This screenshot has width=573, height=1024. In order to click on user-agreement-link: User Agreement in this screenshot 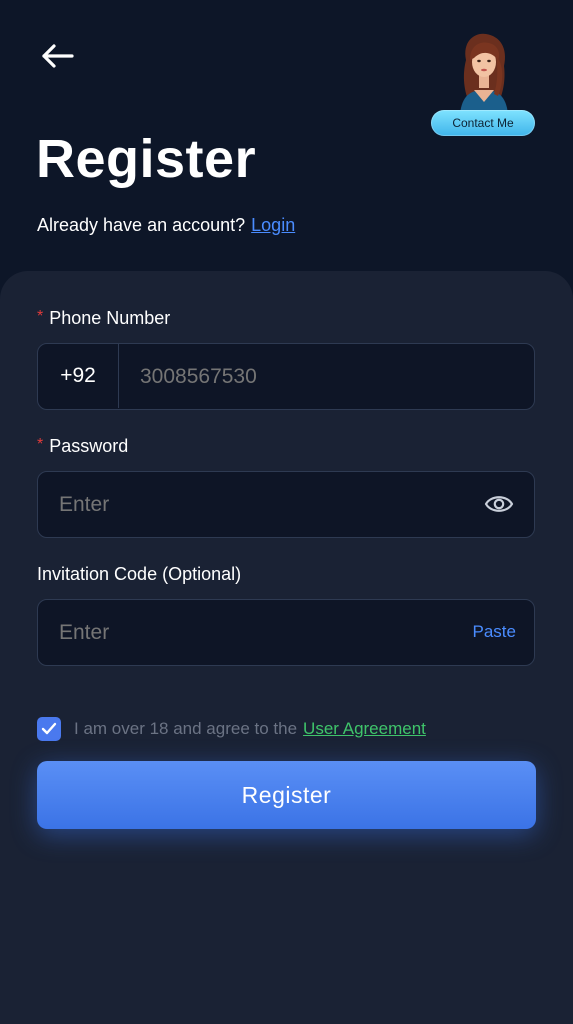, I will do `click(364, 729)`.